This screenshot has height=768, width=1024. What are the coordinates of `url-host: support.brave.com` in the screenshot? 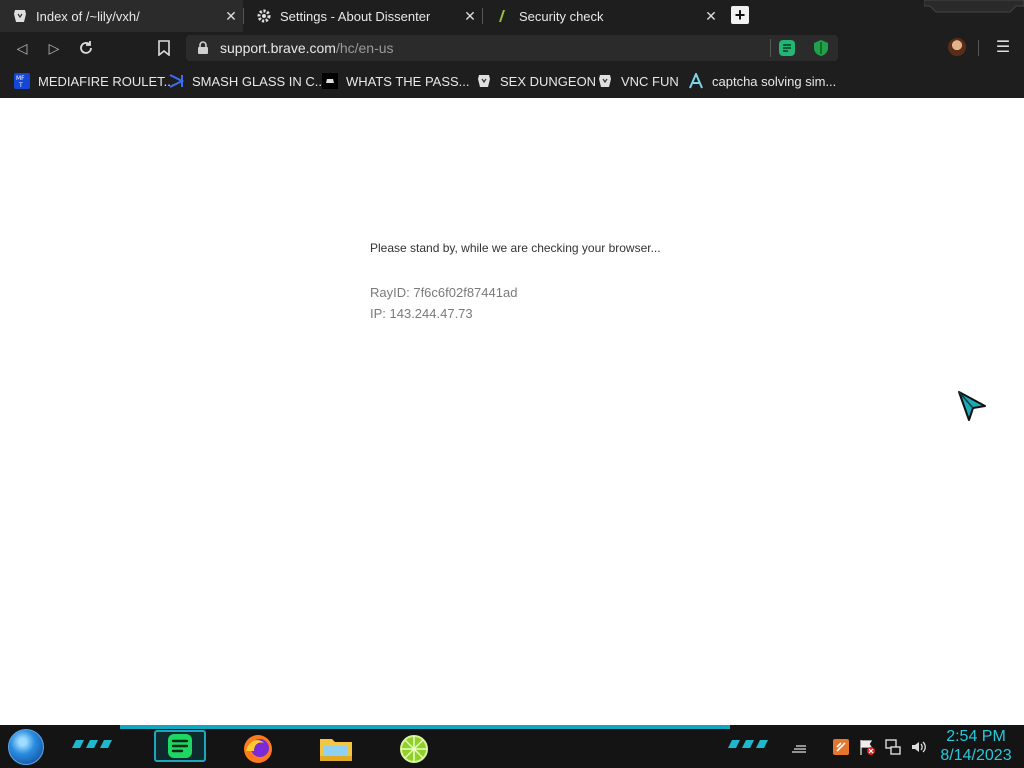 It's located at (278, 48).